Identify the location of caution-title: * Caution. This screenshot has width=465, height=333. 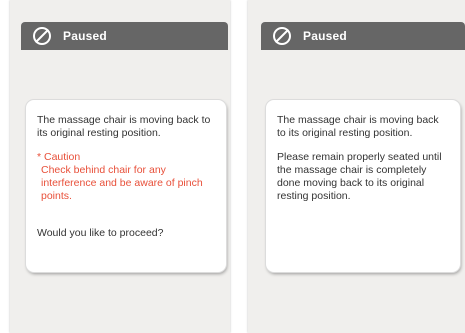
(59, 157).